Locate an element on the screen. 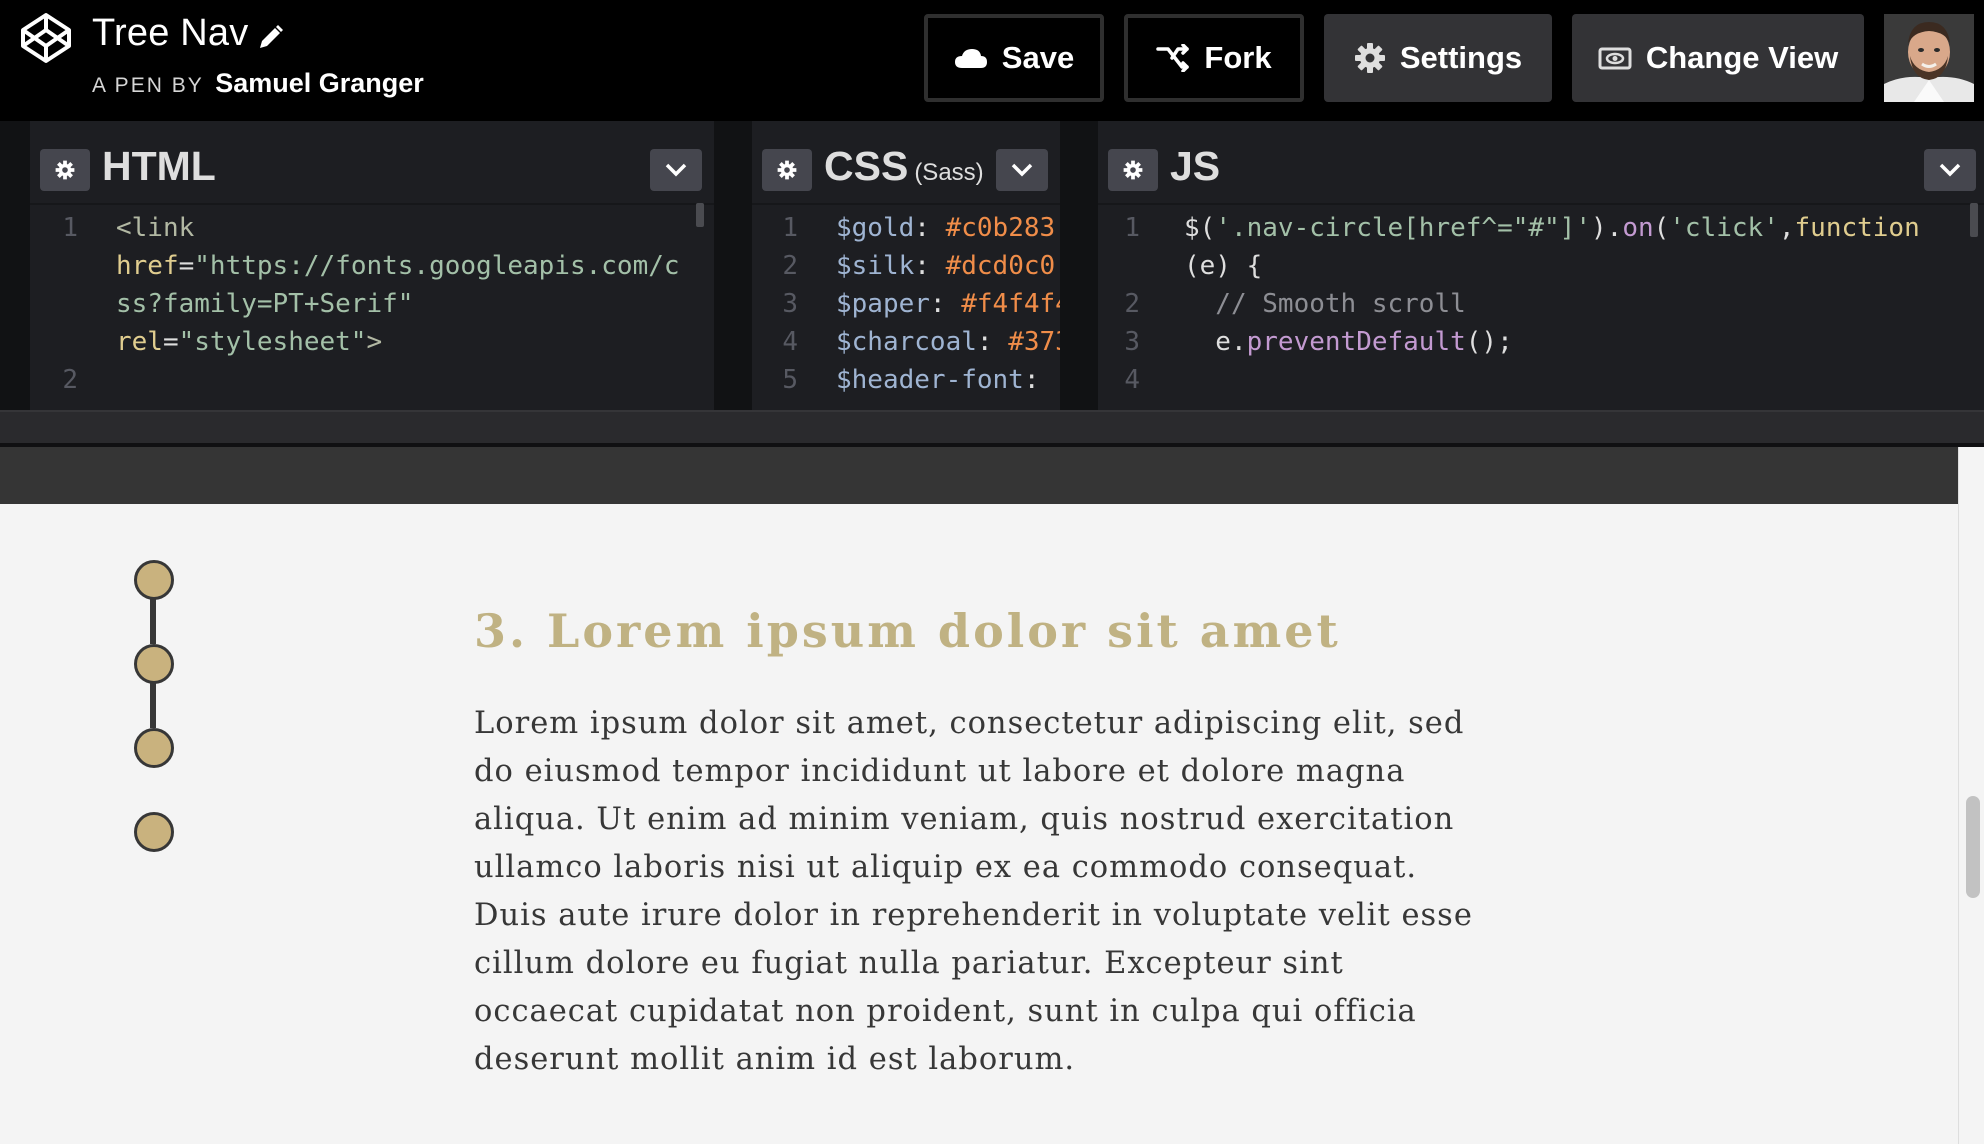 The image size is (1984, 1144). fork-button: Fork is located at coordinates (1214, 58).